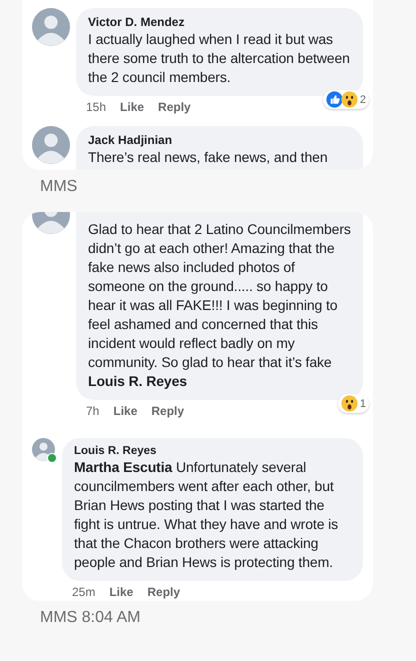 The height and width of the screenshot is (661, 416). I want to click on reaction-count: 1, so click(363, 404).